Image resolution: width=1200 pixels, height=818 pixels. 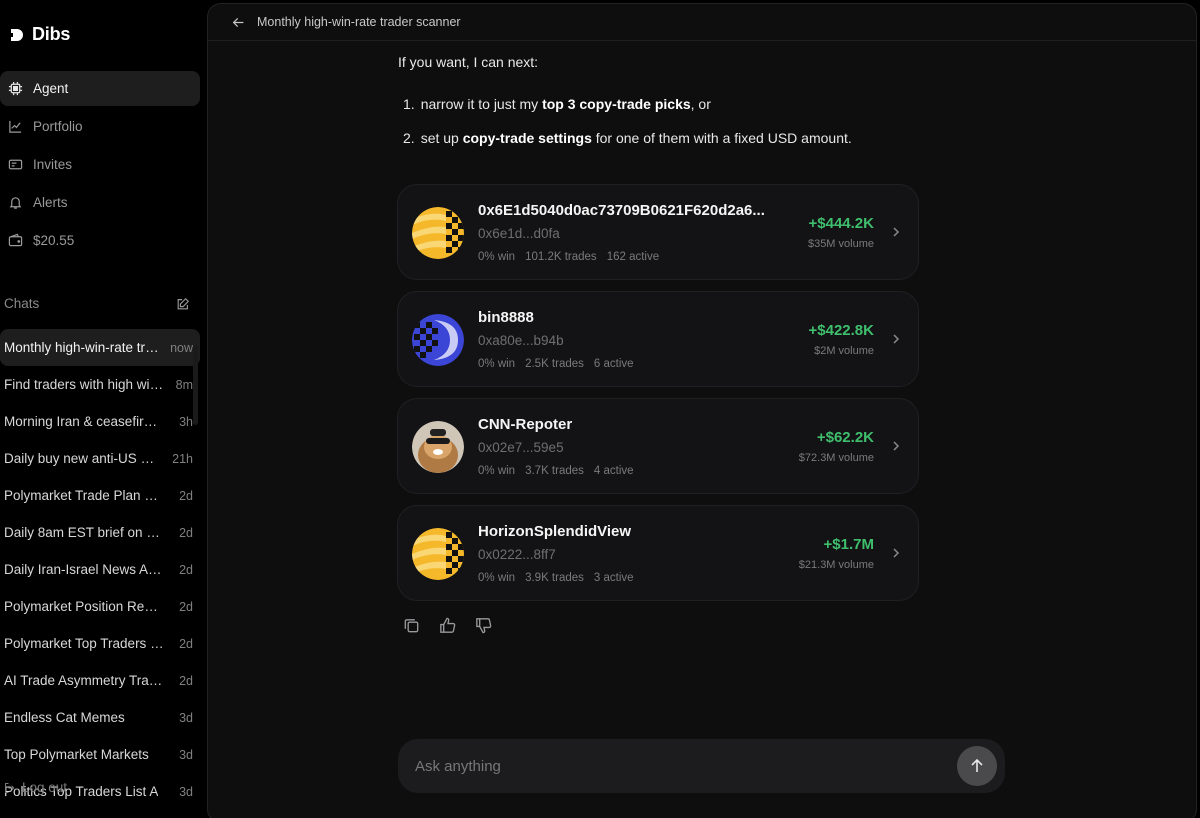 What do you see at coordinates (64, 717) in the screenshot?
I see `chat-title: Endless Cat Memes` at bounding box center [64, 717].